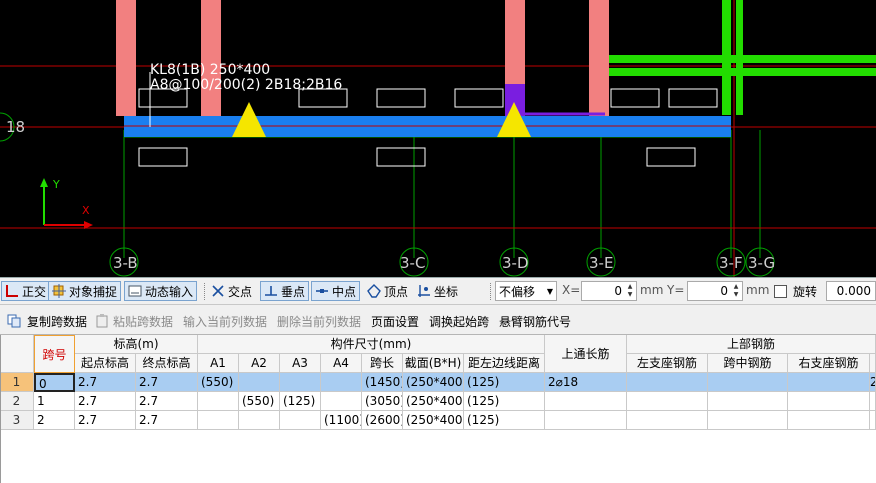 This screenshot has height=483, width=876. What do you see at coordinates (341, 420) in the screenshot?
I see `cell-a4: (1100)` at bounding box center [341, 420].